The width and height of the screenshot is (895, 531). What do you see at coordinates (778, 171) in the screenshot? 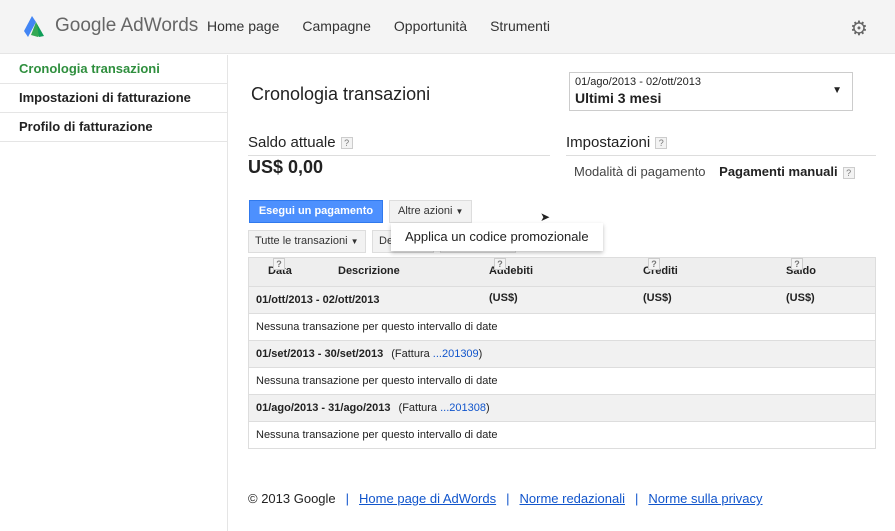
I see `payment-mode-value: Pagamenti manuali` at bounding box center [778, 171].